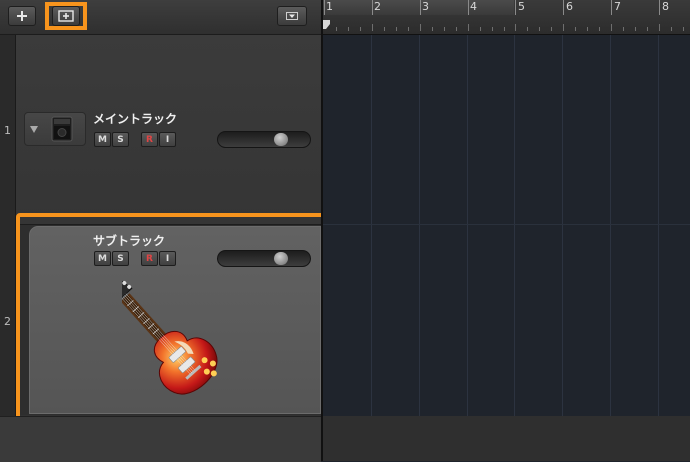 This screenshot has height=462, width=690. Describe the element at coordinates (102, 139) in the screenshot. I see `mute-button: M` at that location.